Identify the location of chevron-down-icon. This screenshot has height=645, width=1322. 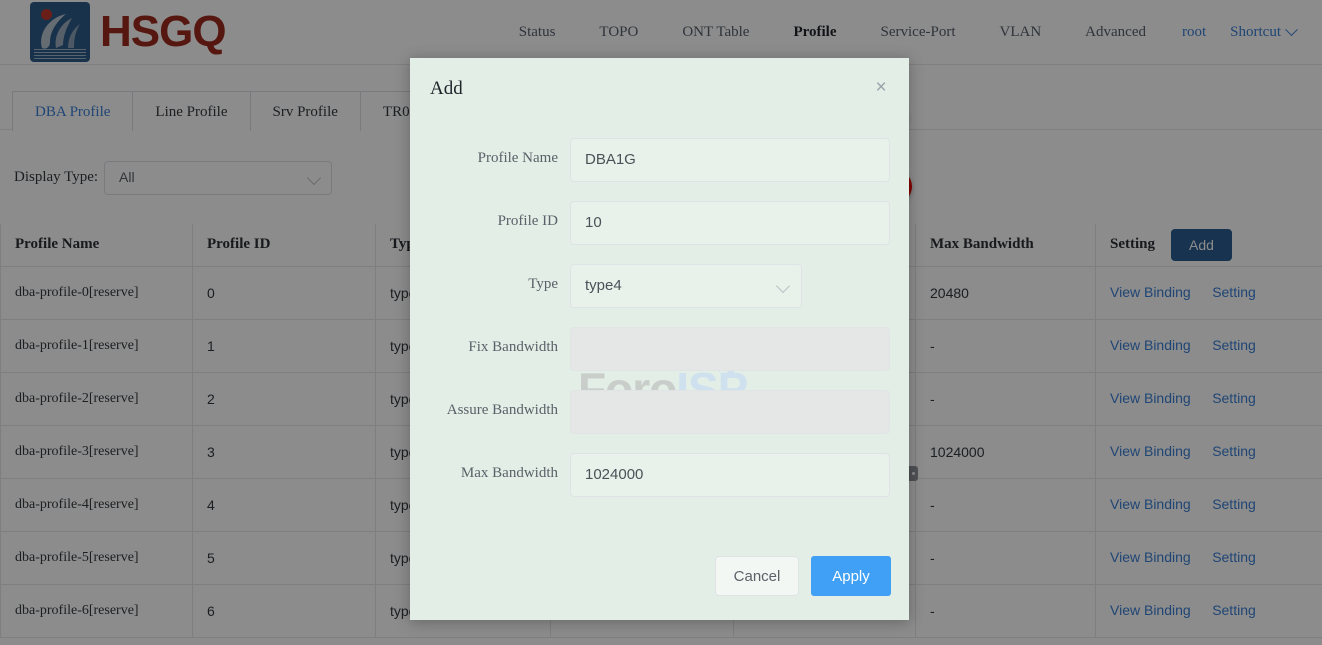
(783, 286).